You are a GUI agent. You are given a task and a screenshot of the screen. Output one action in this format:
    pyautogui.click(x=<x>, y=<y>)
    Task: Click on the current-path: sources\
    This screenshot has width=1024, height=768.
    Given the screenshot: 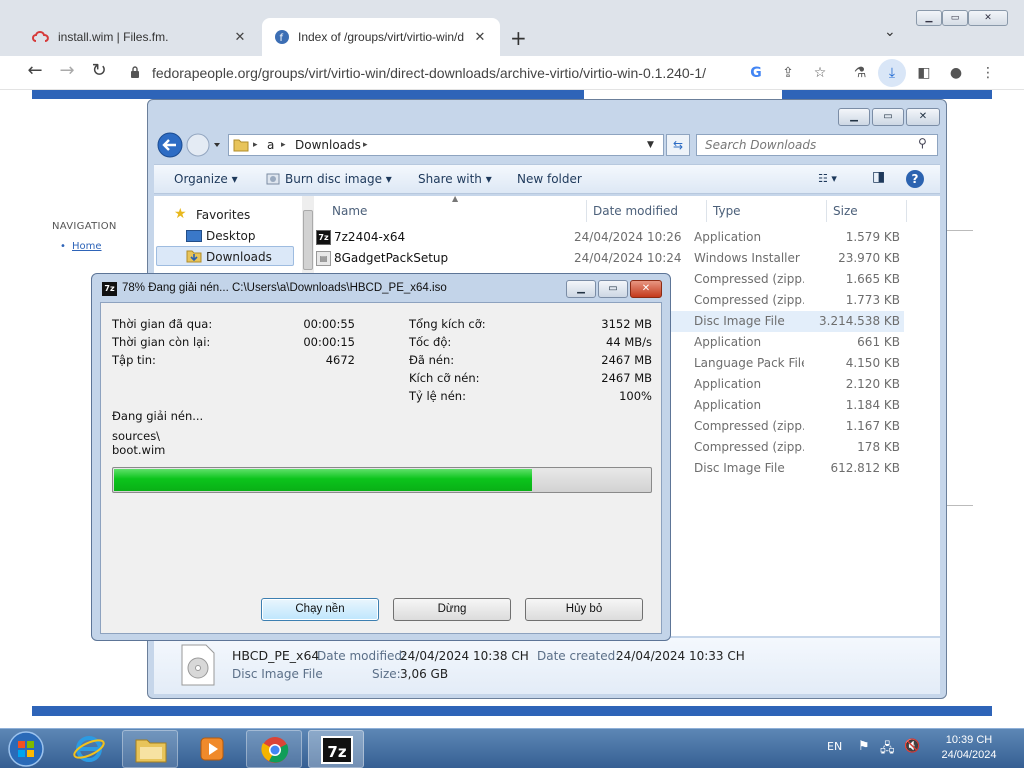 What is the action you would take?
    pyautogui.click(x=136, y=436)
    